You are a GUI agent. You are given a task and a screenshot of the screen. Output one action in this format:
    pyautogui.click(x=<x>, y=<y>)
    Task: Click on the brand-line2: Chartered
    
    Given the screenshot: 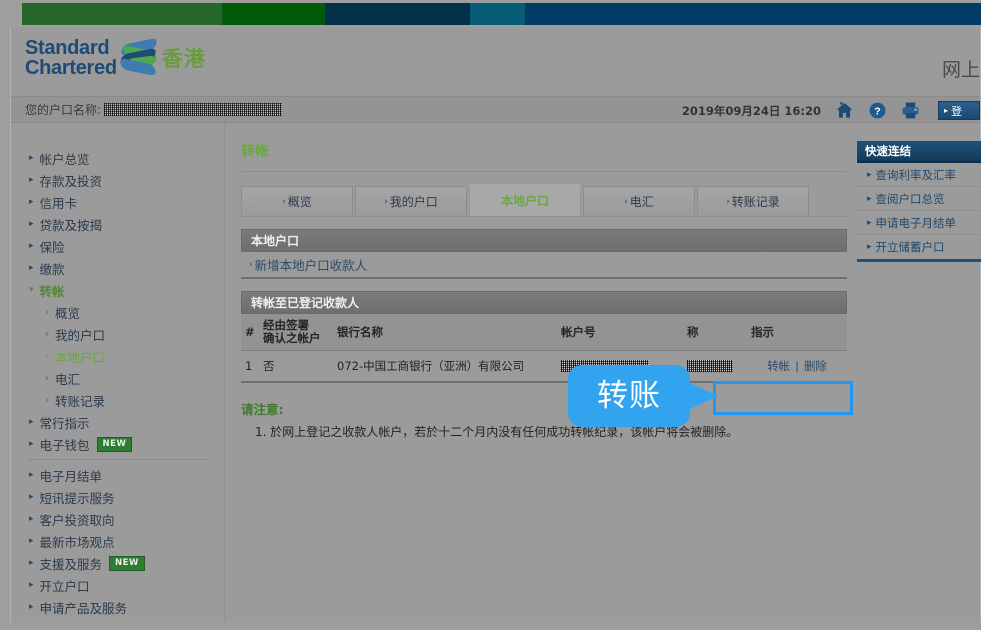 What is the action you would take?
    pyautogui.click(x=71, y=68)
    